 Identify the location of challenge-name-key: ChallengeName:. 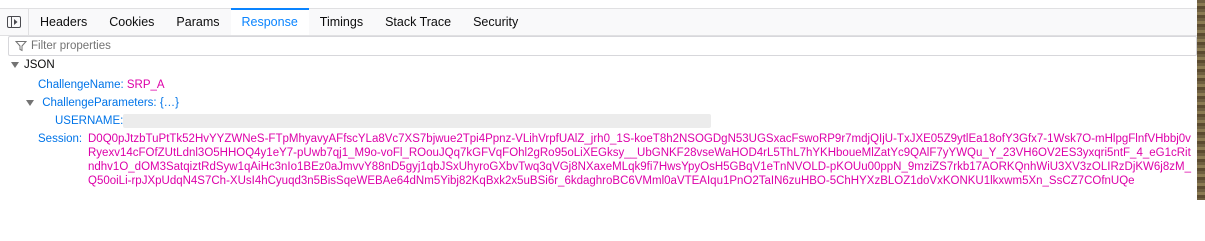
(81, 85).